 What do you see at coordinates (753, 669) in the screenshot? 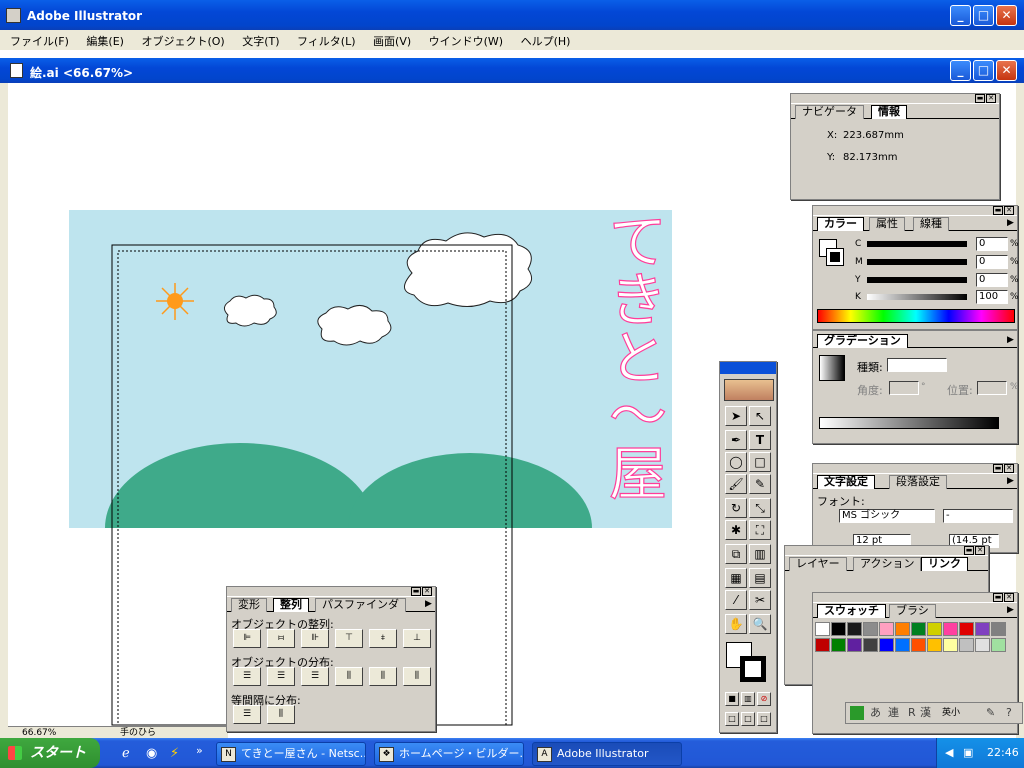
I see `stroke-color-icon` at bounding box center [753, 669].